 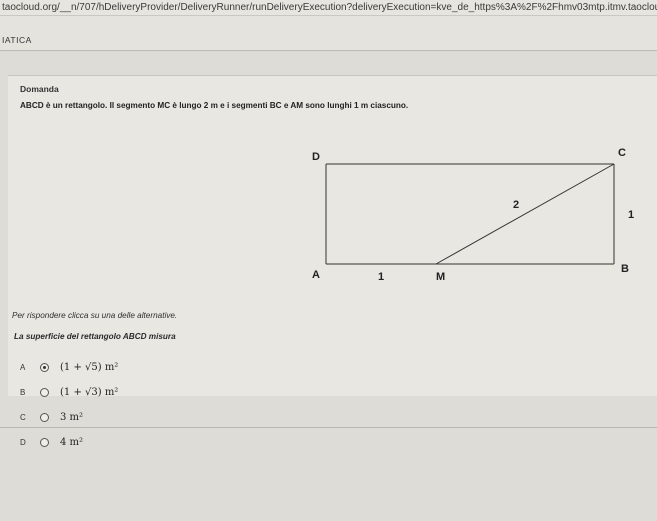 What do you see at coordinates (95, 336) in the screenshot?
I see `question-prompt: La superficie del rettangolo ABCD misura` at bounding box center [95, 336].